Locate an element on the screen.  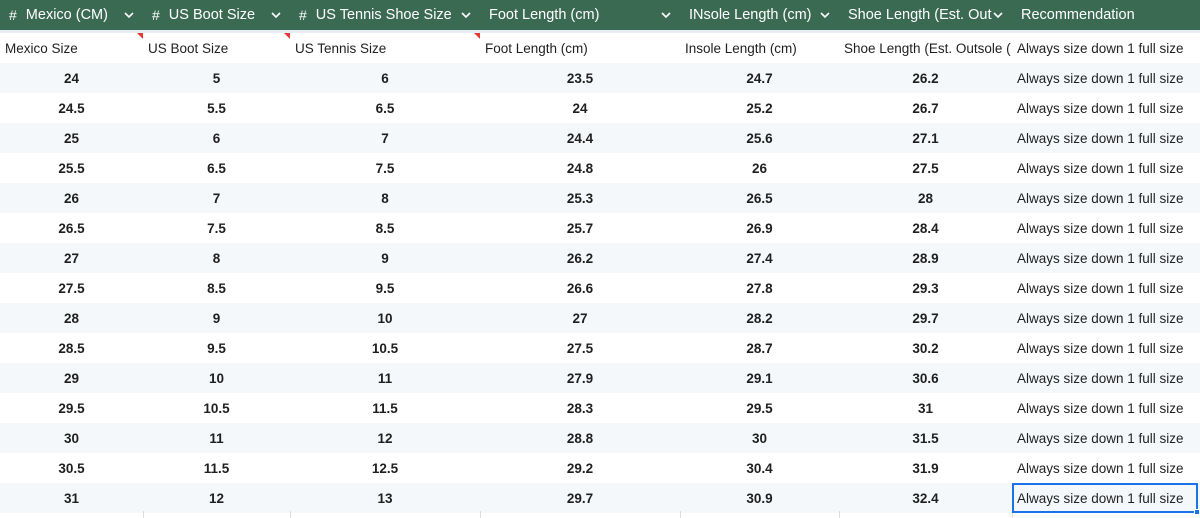
table-cell-us-tennis-shoe-size: 6 is located at coordinates (385, 78).